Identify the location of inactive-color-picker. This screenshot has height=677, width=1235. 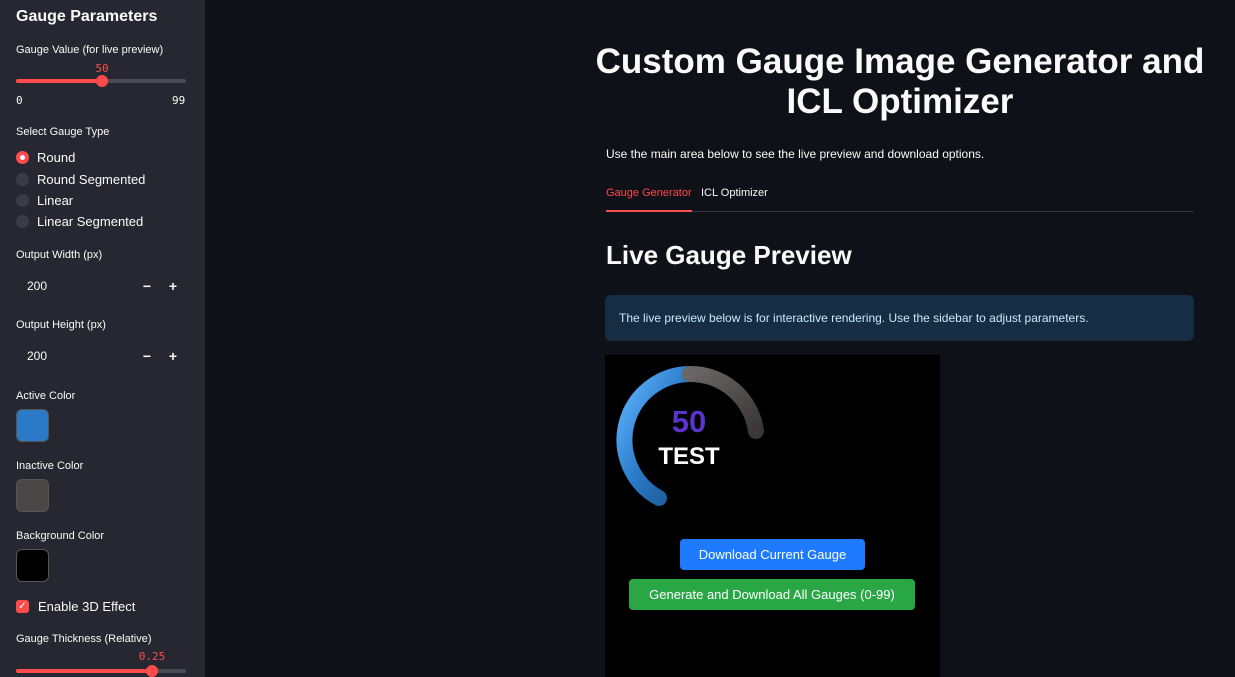
(32, 495).